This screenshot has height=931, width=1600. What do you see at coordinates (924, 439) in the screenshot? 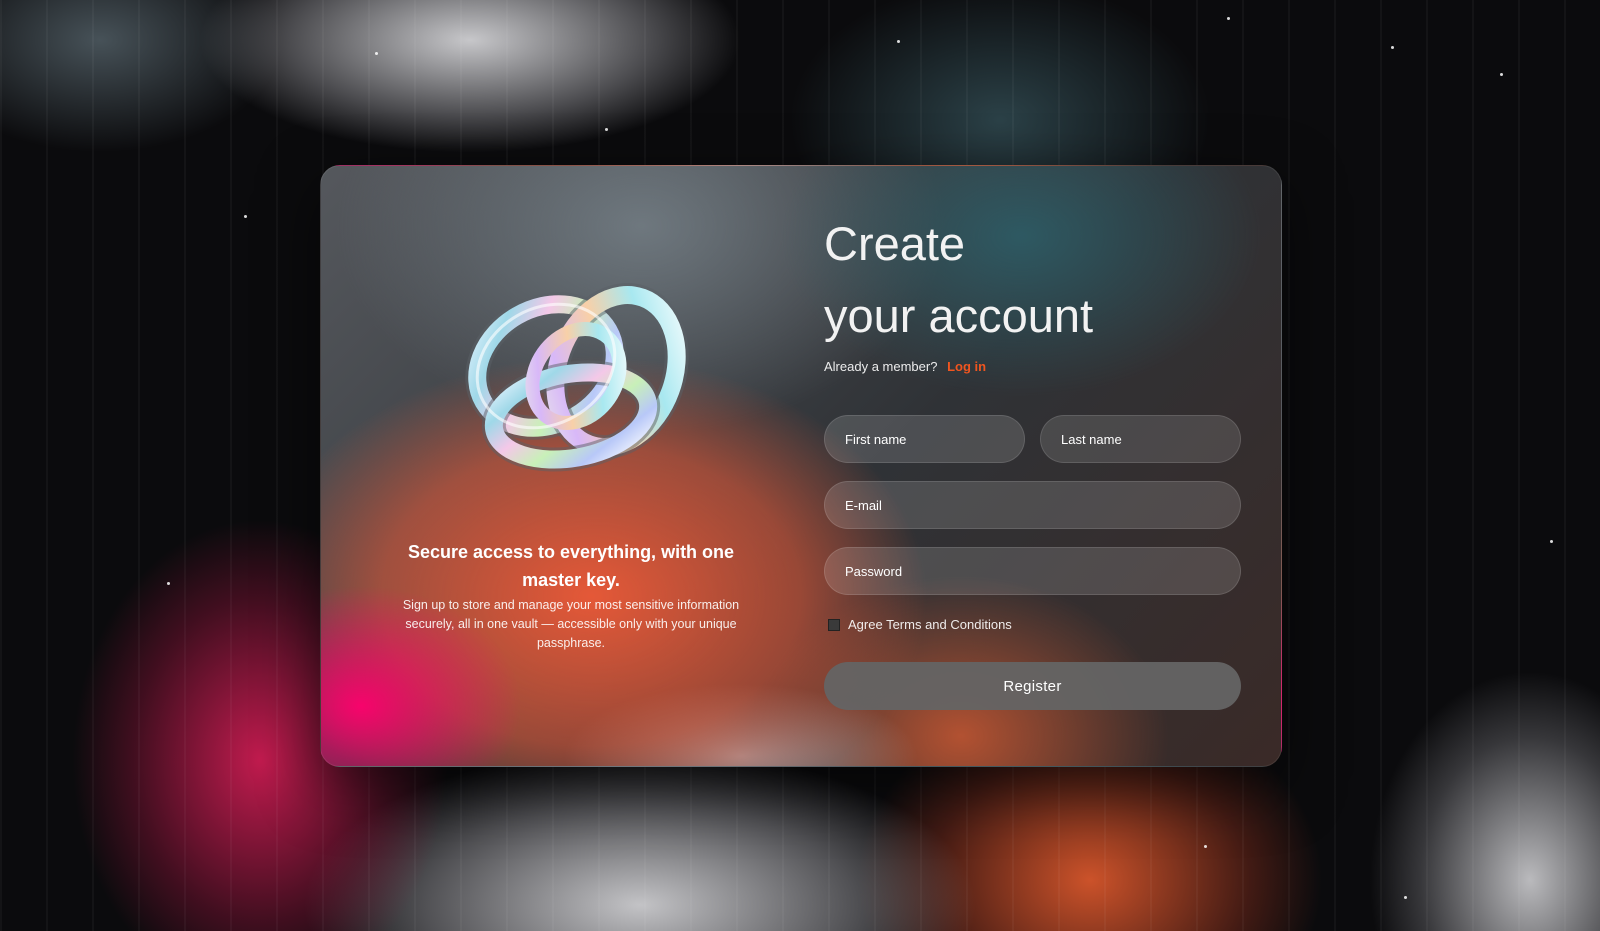
I see `first-name-field` at bounding box center [924, 439].